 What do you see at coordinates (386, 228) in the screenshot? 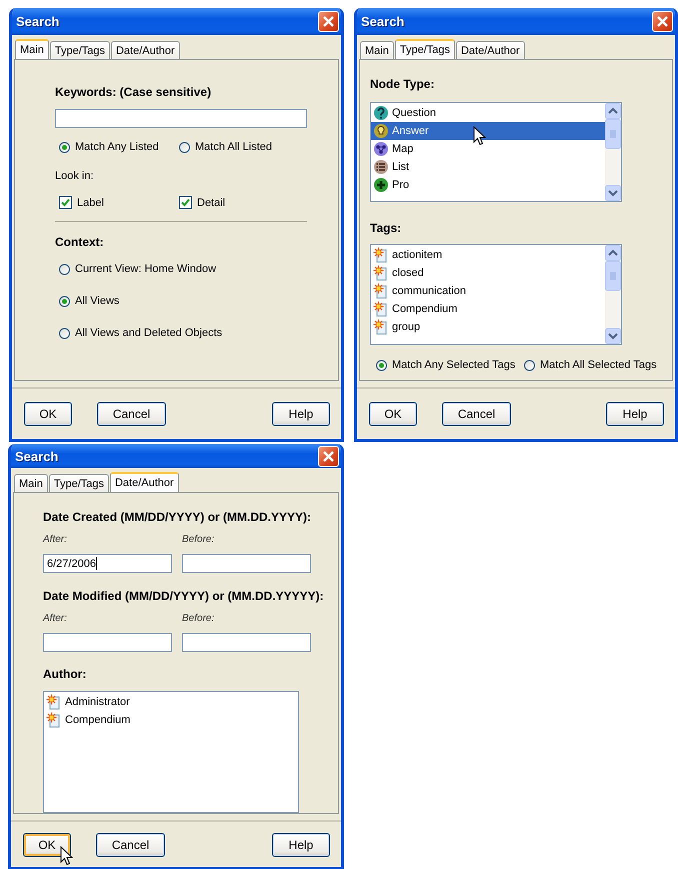
I see `tags-label: Tags:` at bounding box center [386, 228].